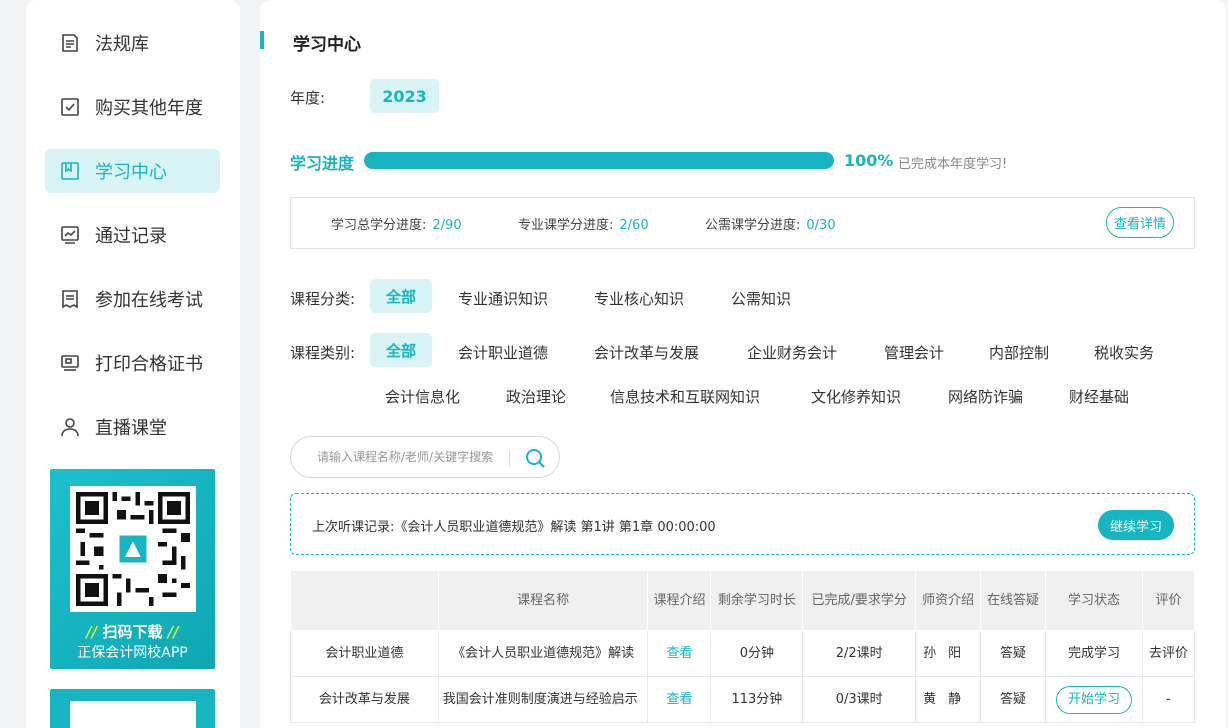 This screenshot has width=1228, height=728. Describe the element at coordinates (859, 600) in the screenshot. I see `column-header: 已完成/要求学分` at that location.